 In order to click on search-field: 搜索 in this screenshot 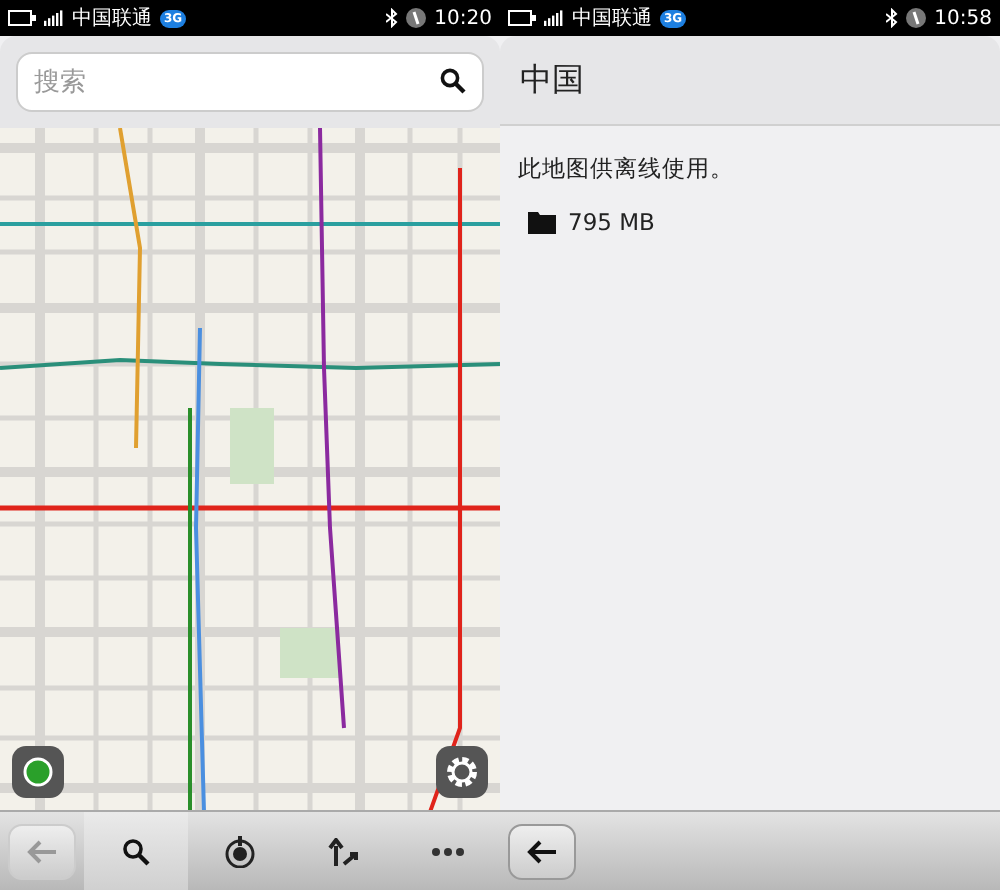, I will do `click(250, 82)`.